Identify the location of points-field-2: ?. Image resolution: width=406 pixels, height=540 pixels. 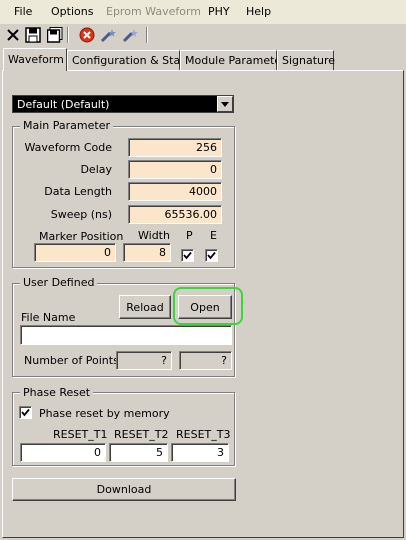
(205, 360).